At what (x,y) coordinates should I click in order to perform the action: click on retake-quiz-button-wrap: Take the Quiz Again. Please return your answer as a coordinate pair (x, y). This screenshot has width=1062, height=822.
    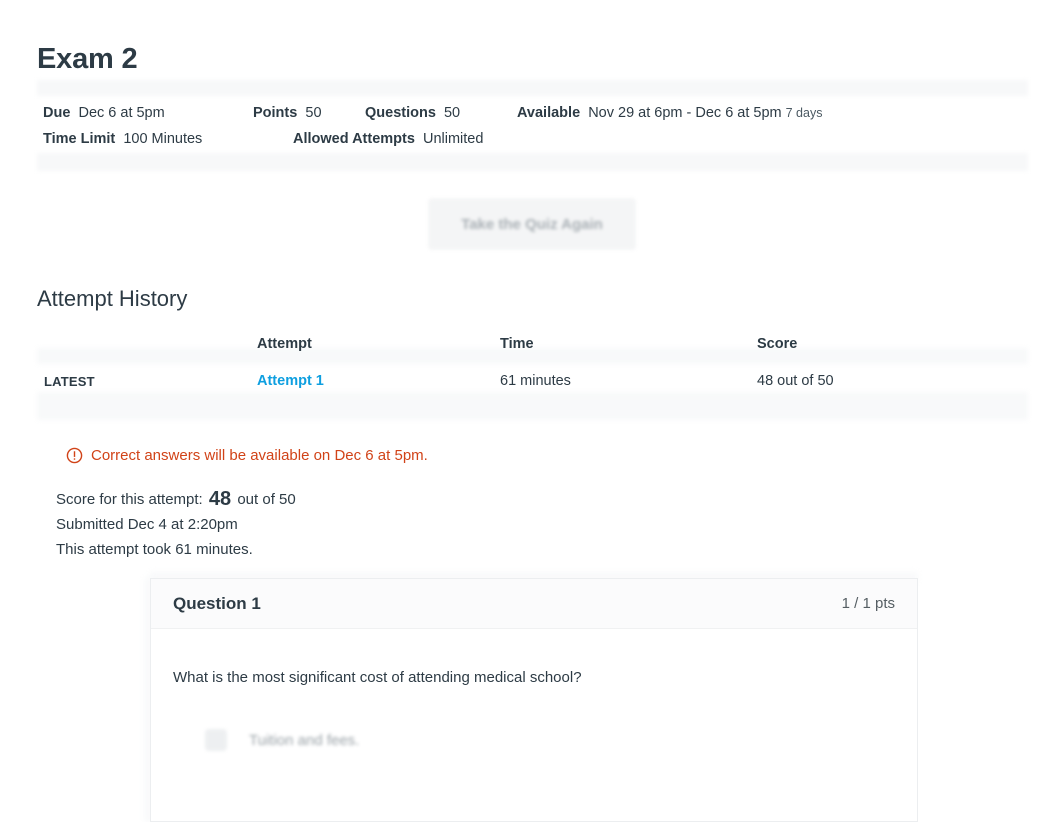
    Looking at the image, I should click on (532, 224).